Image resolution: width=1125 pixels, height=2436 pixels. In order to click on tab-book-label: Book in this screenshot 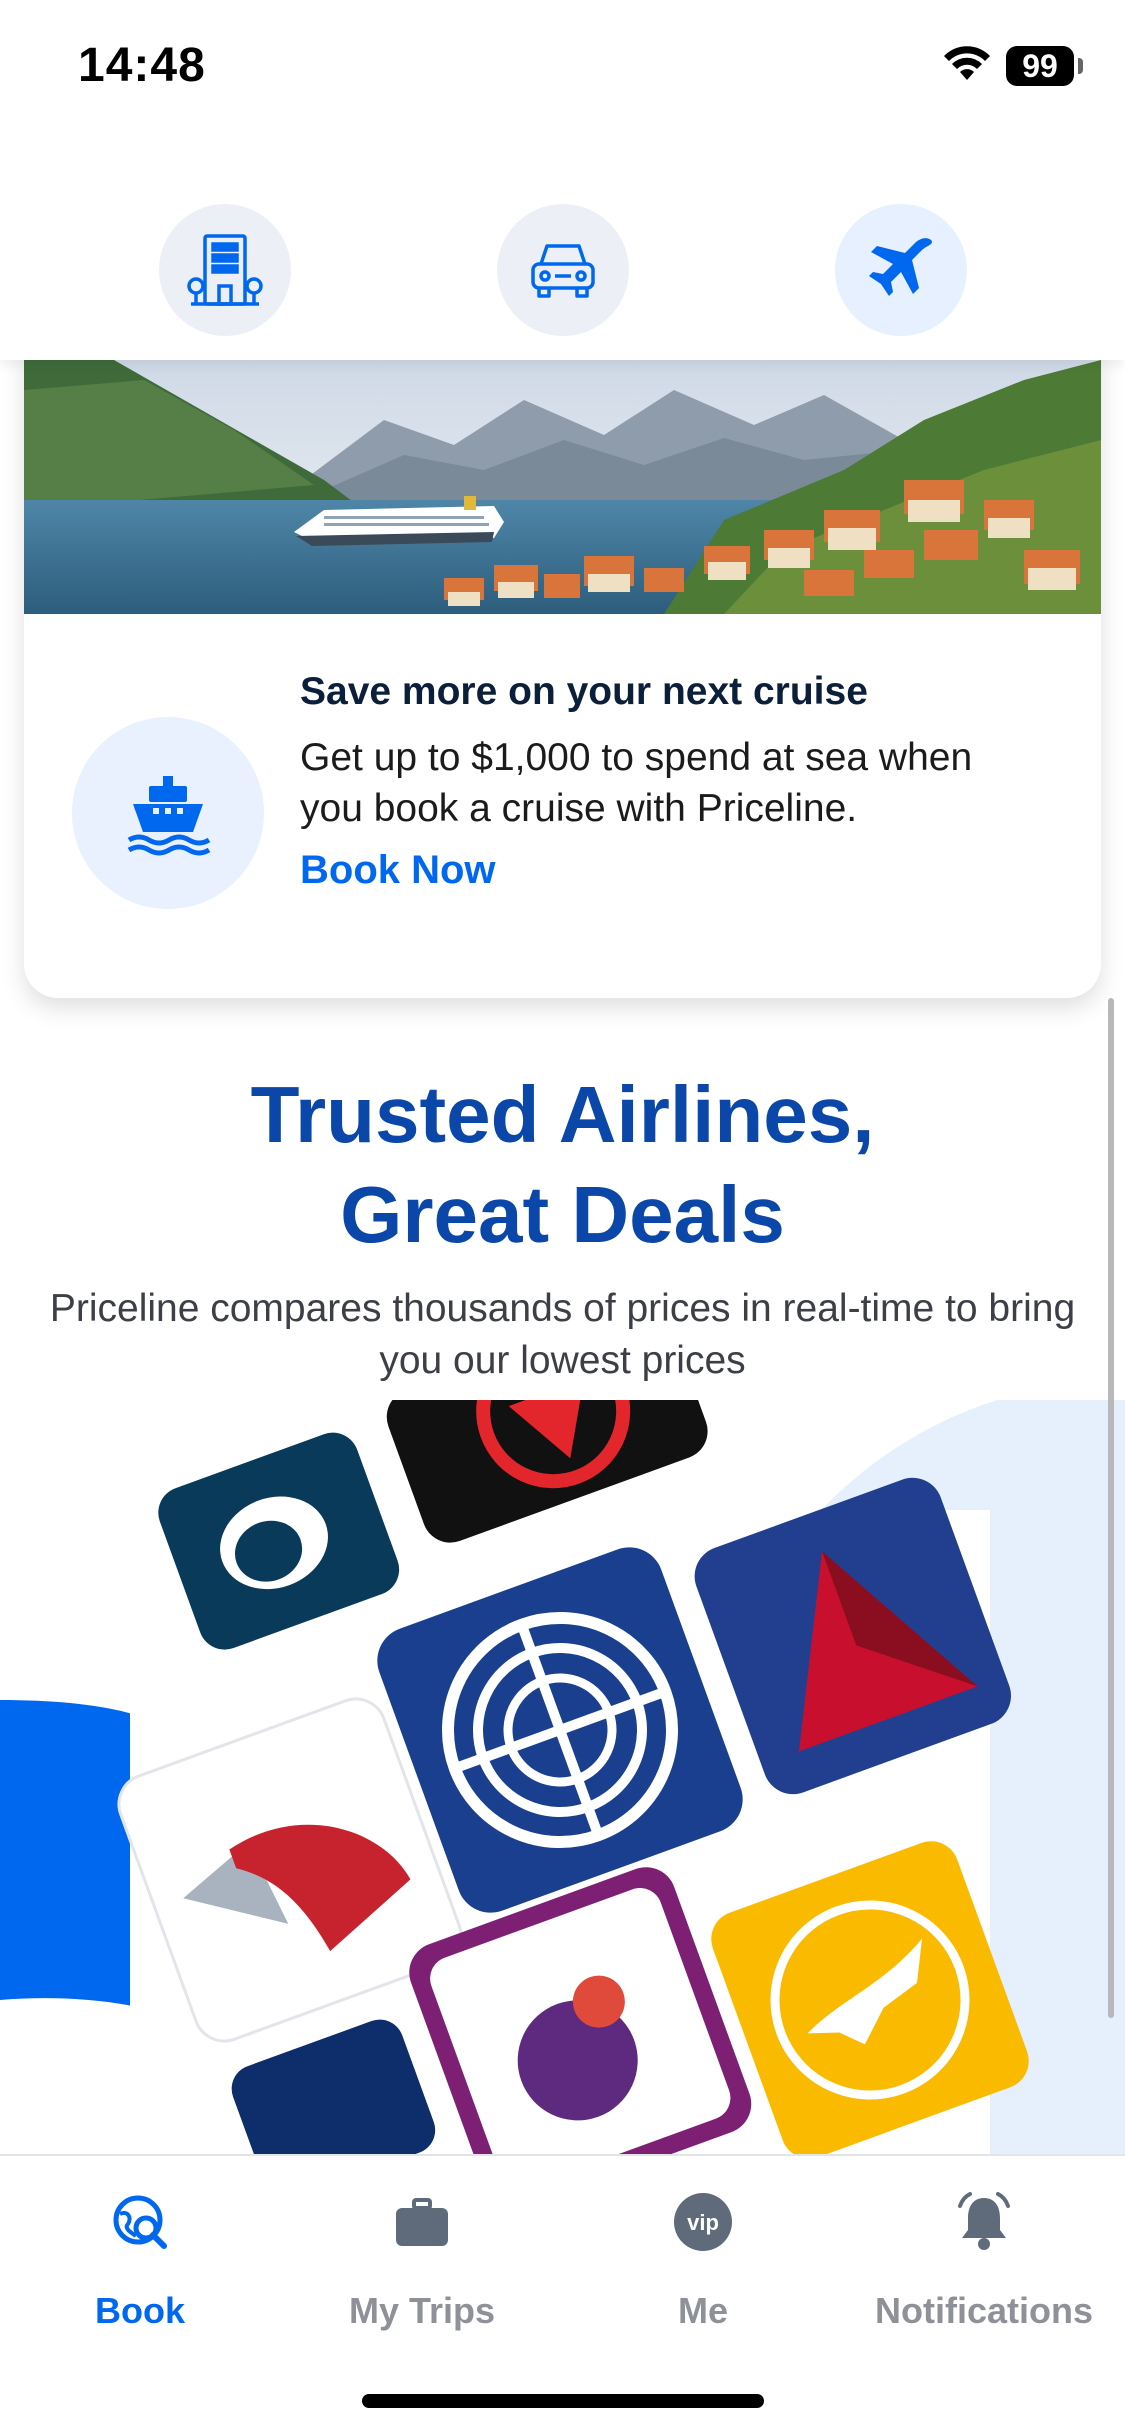, I will do `click(140, 2310)`.